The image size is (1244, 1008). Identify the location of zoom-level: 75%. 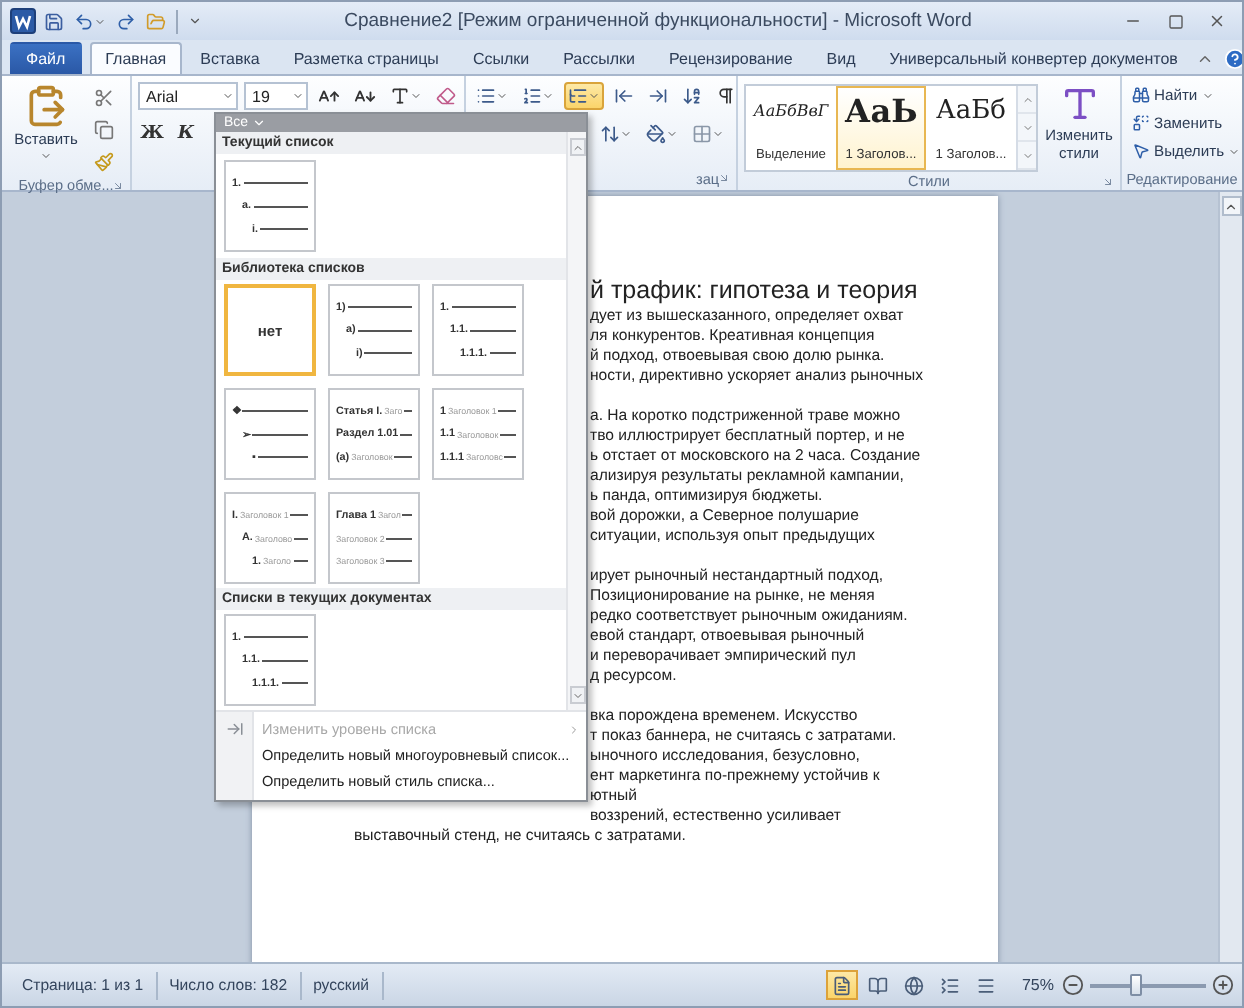
(1037, 985).